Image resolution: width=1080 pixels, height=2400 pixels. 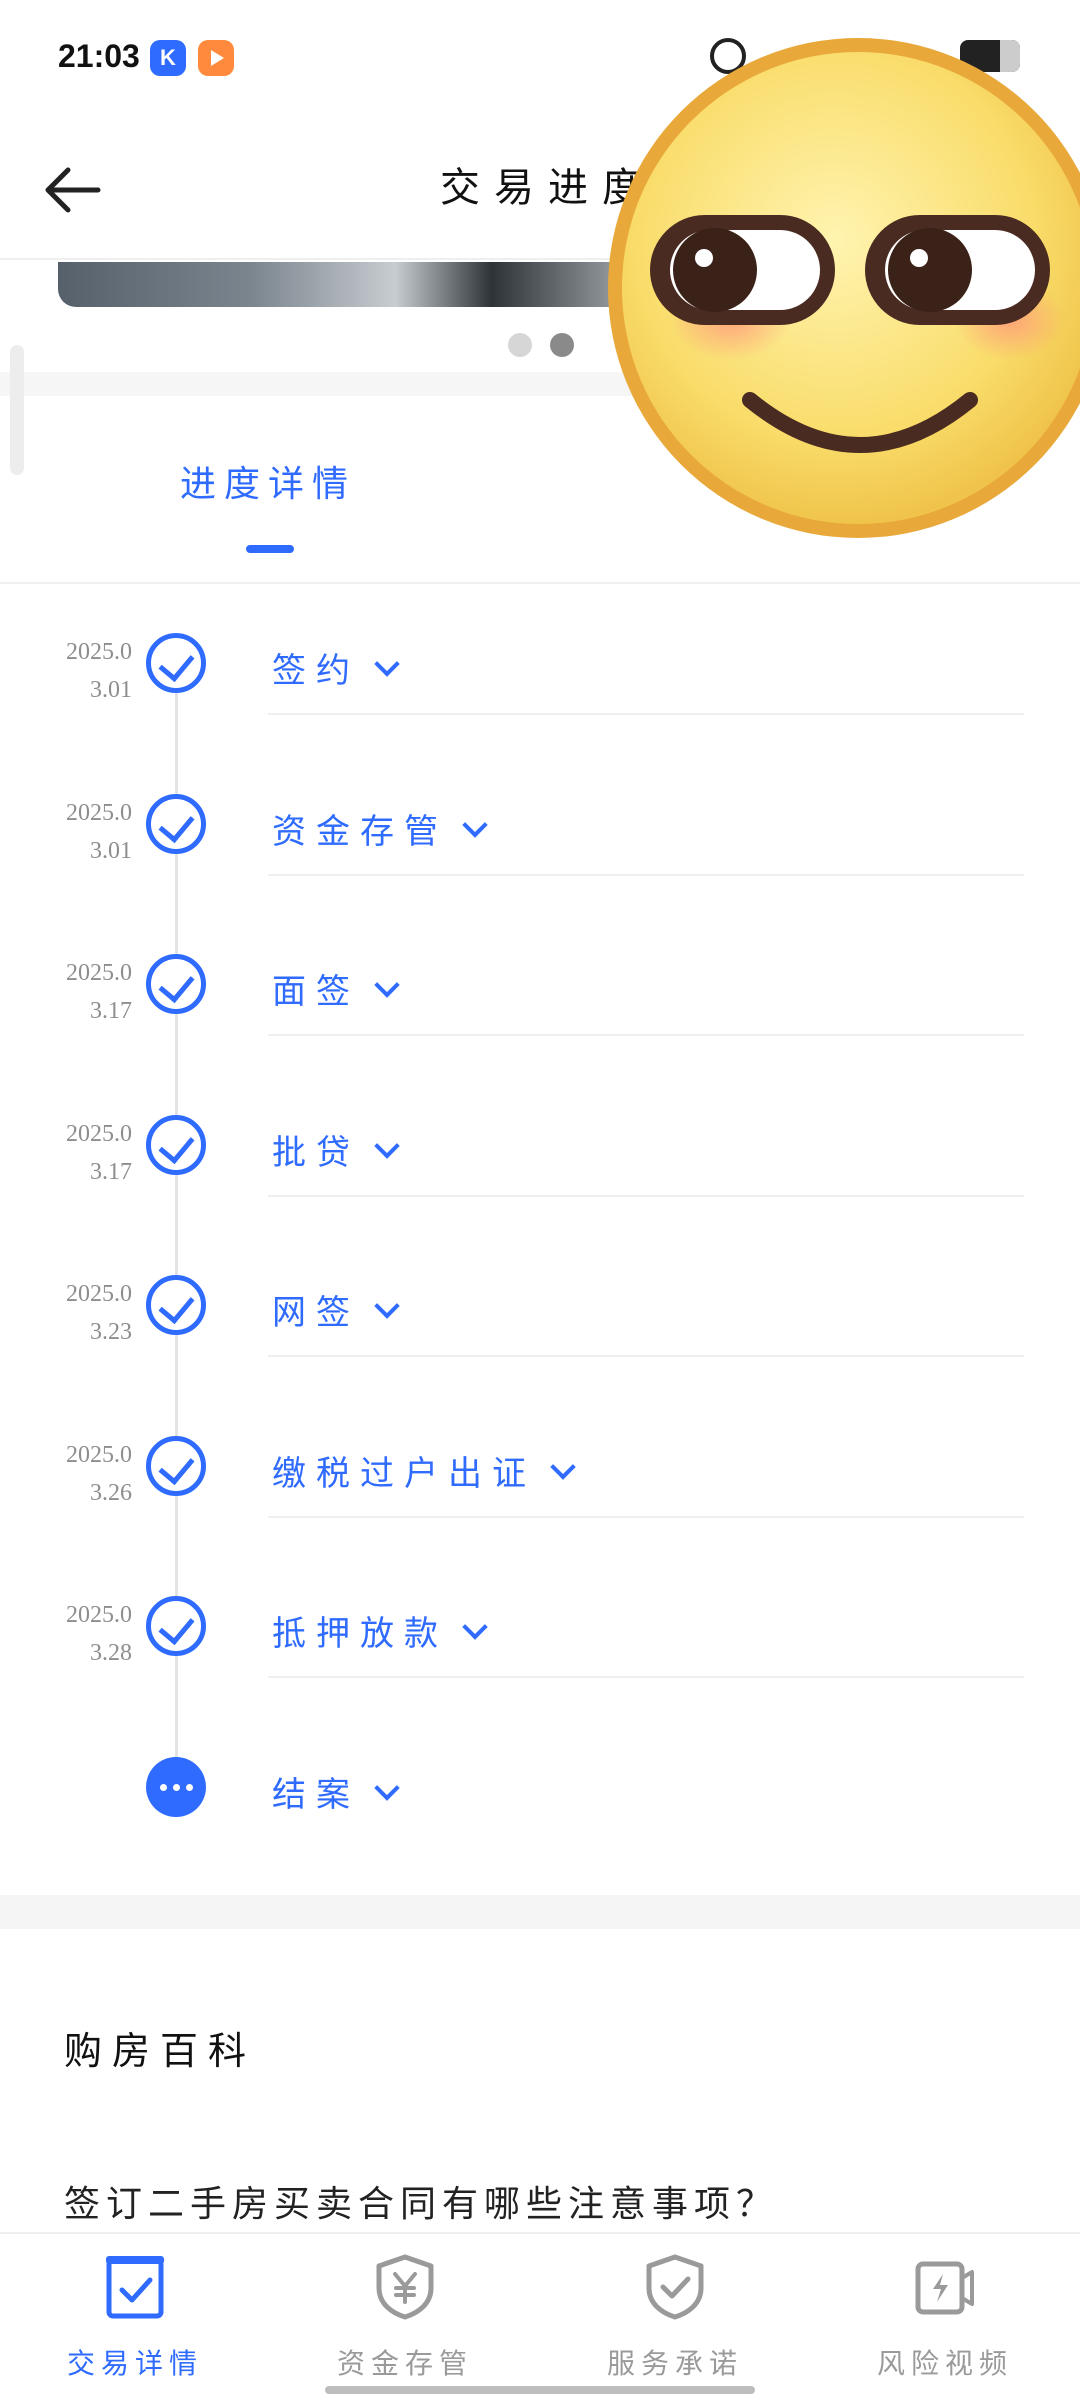 What do you see at coordinates (111, 1492) in the screenshot?
I see `step-date-line2: 3.26` at bounding box center [111, 1492].